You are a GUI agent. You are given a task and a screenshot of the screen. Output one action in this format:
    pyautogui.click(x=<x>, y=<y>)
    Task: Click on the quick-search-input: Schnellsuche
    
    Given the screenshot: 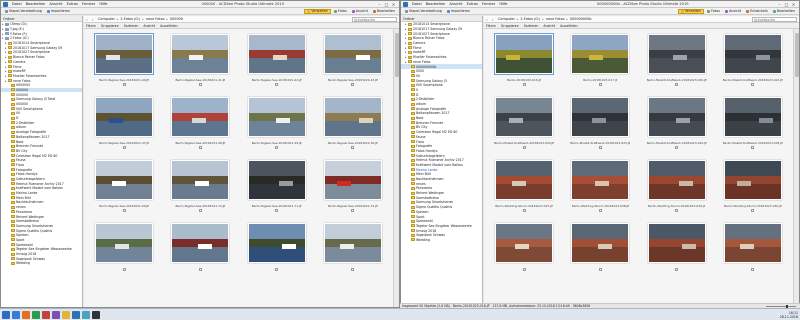 What is the action you would take?
    pyautogui.click(x=374, y=19)
    